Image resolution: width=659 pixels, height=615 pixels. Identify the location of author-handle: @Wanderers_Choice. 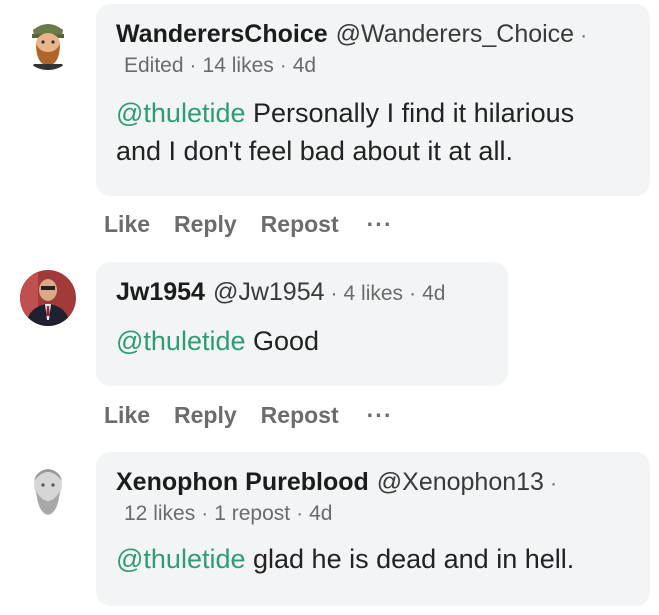
(455, 34).